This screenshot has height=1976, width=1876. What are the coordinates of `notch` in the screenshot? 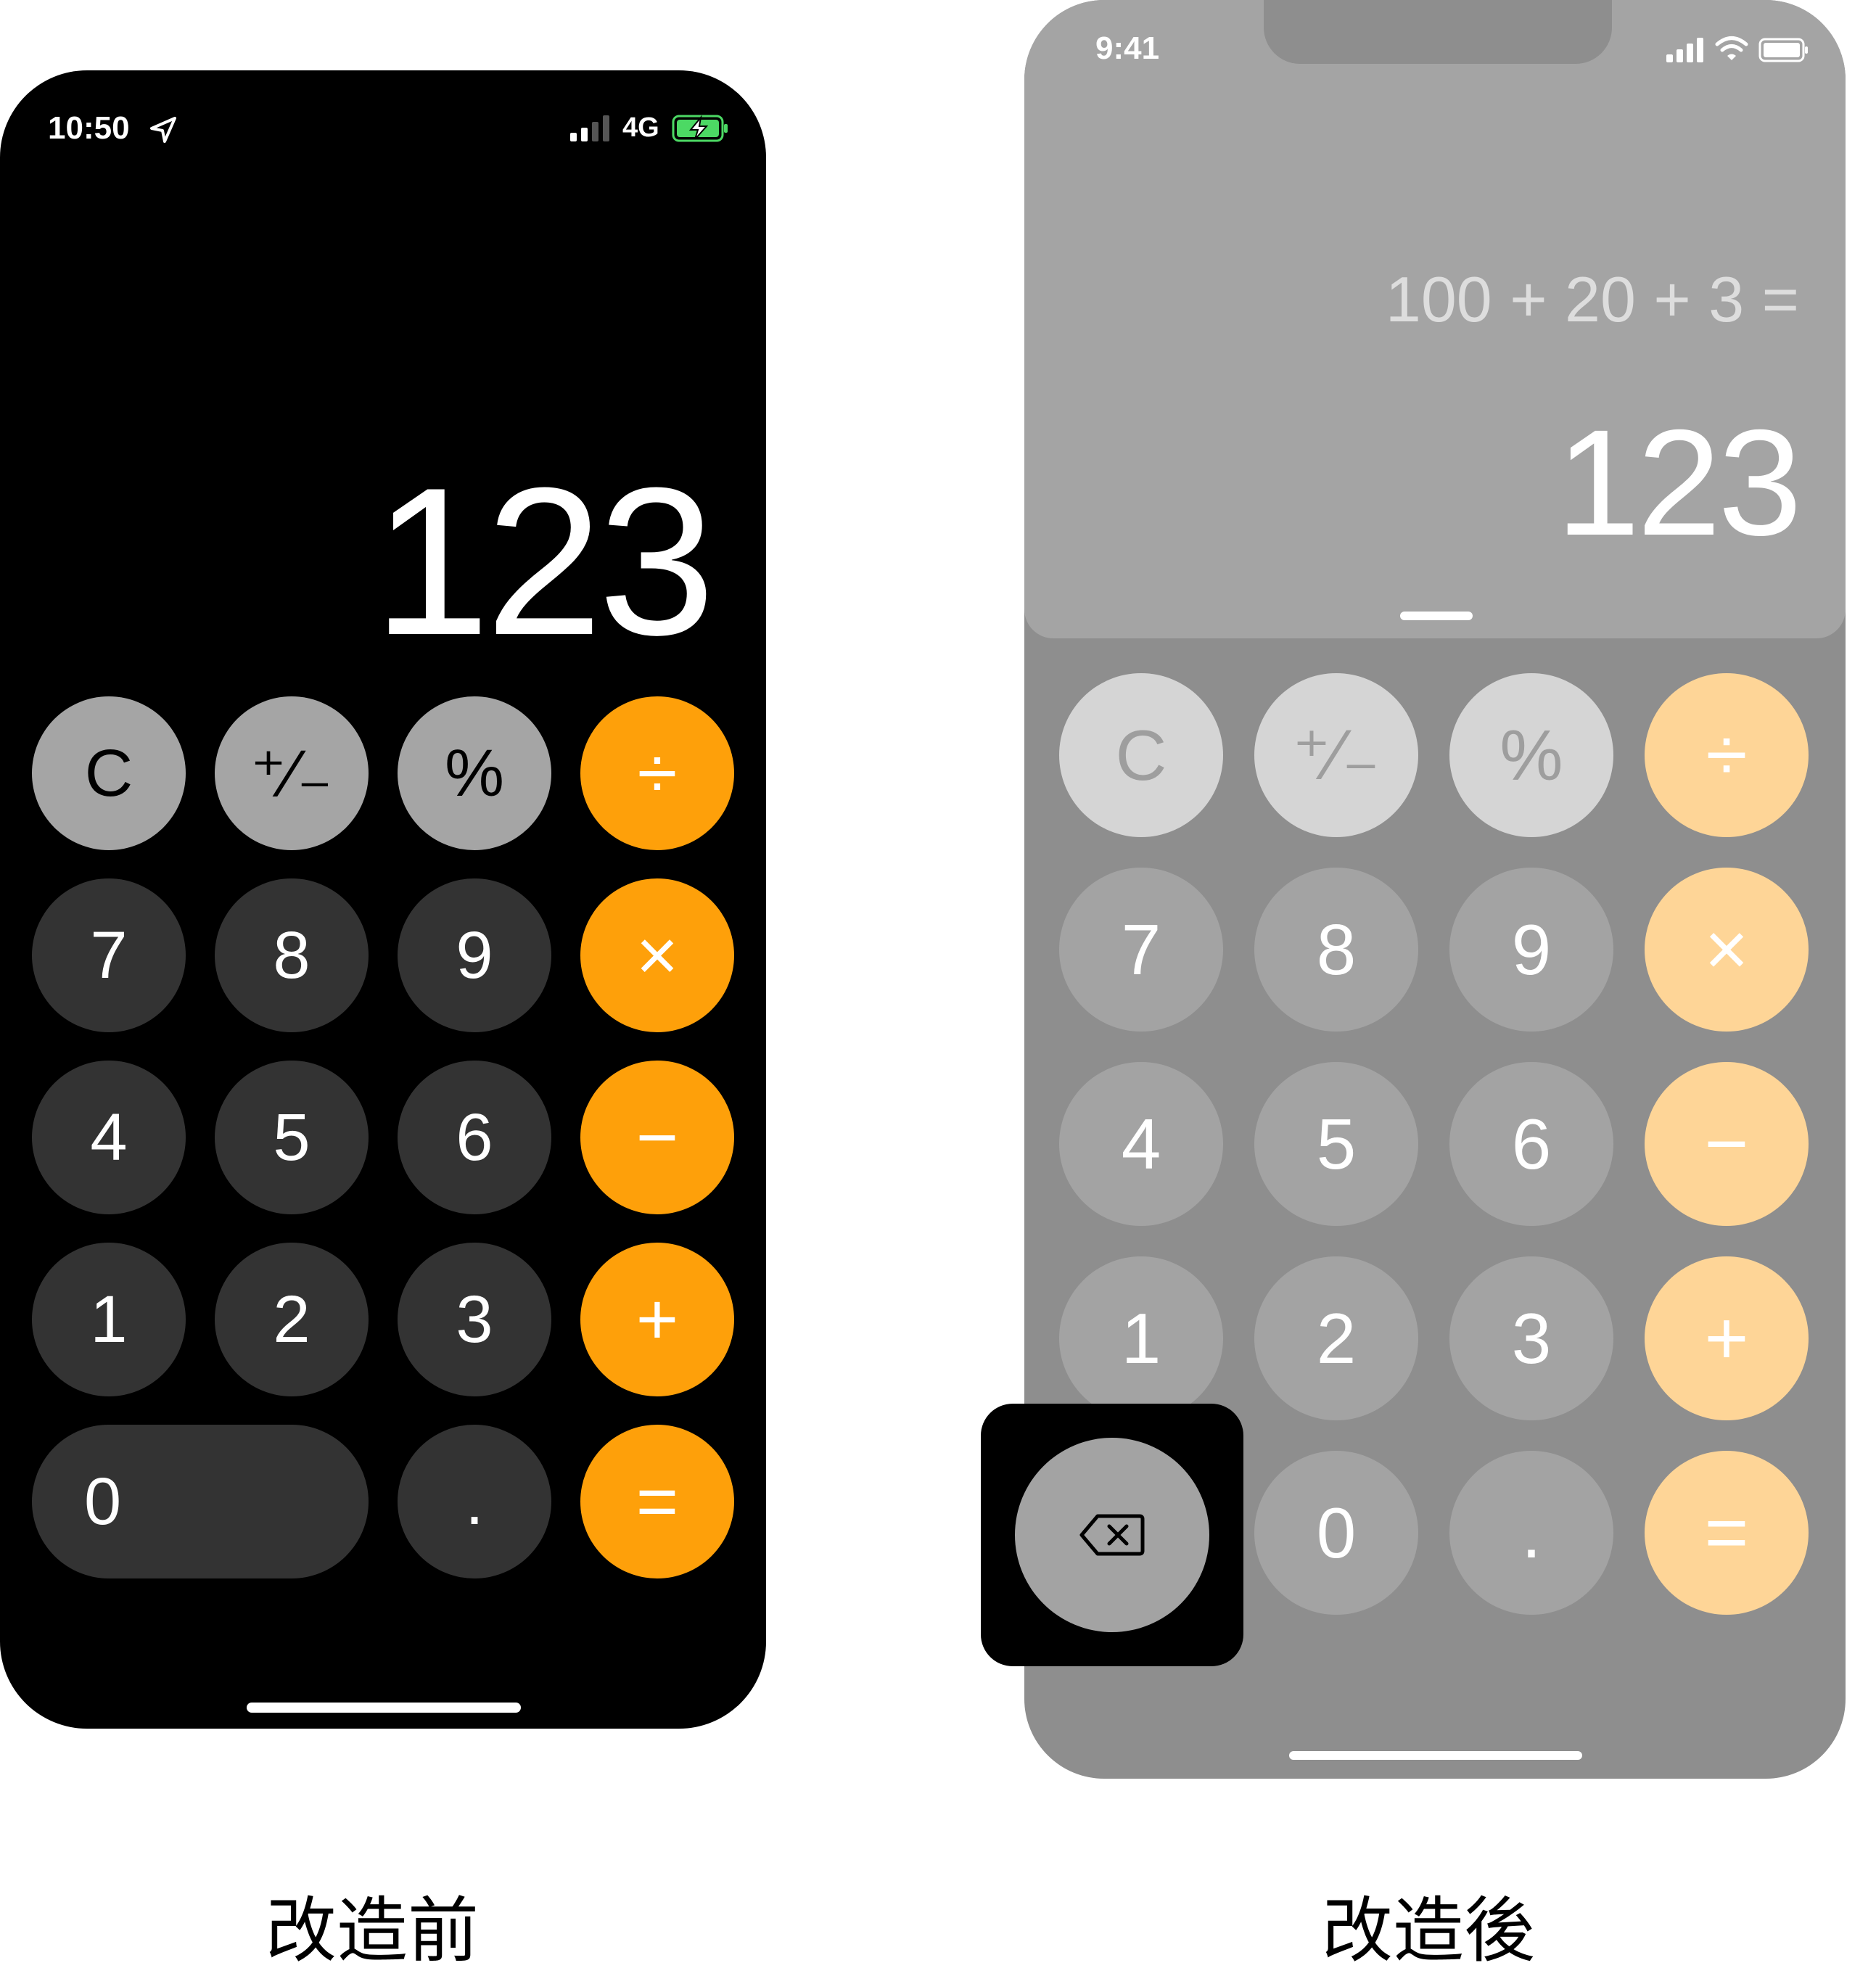 It's located at (1438, 32).